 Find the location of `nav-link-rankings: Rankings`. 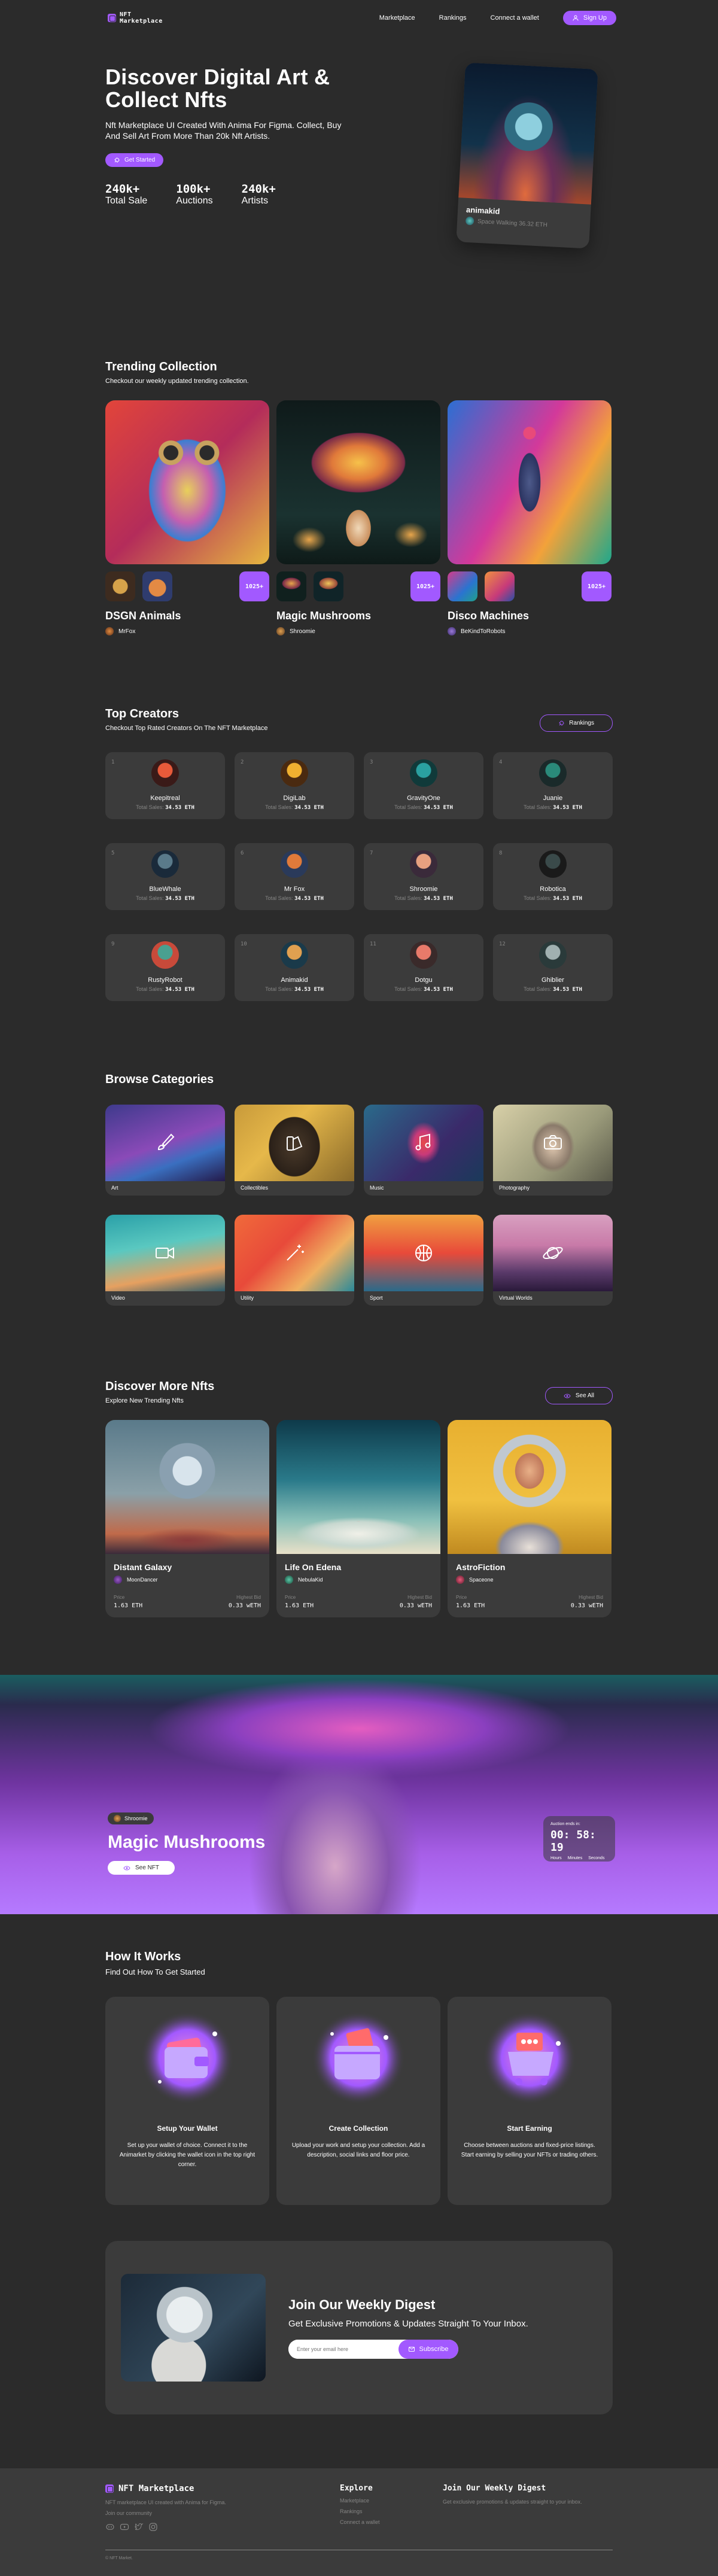

nav-link-rankings: Rankings is located at coordinates (453, 18).